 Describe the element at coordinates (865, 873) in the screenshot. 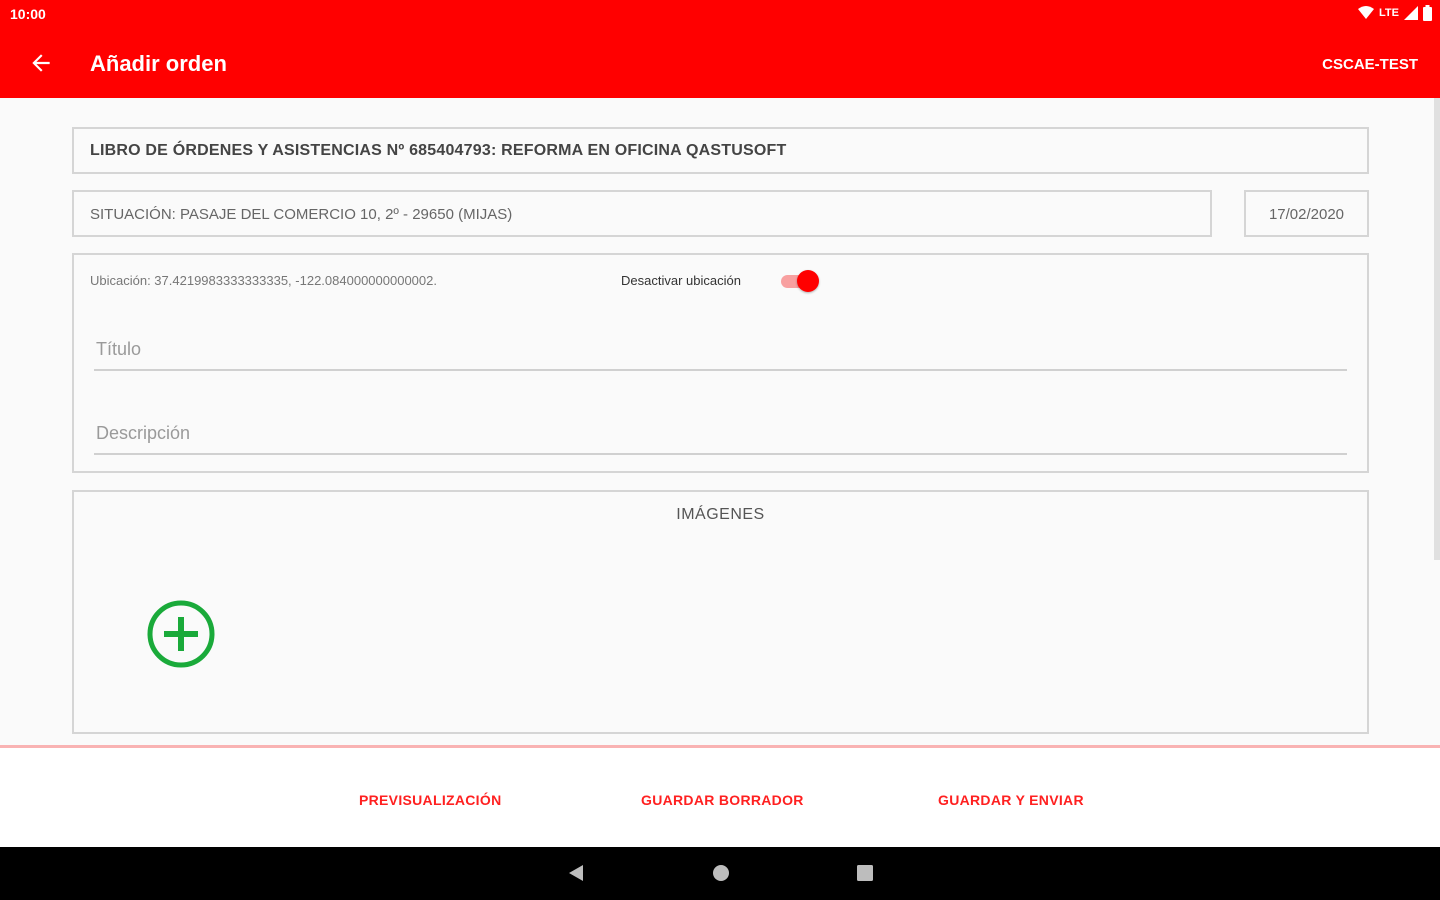

I see `nav-recents-icon` at that location.